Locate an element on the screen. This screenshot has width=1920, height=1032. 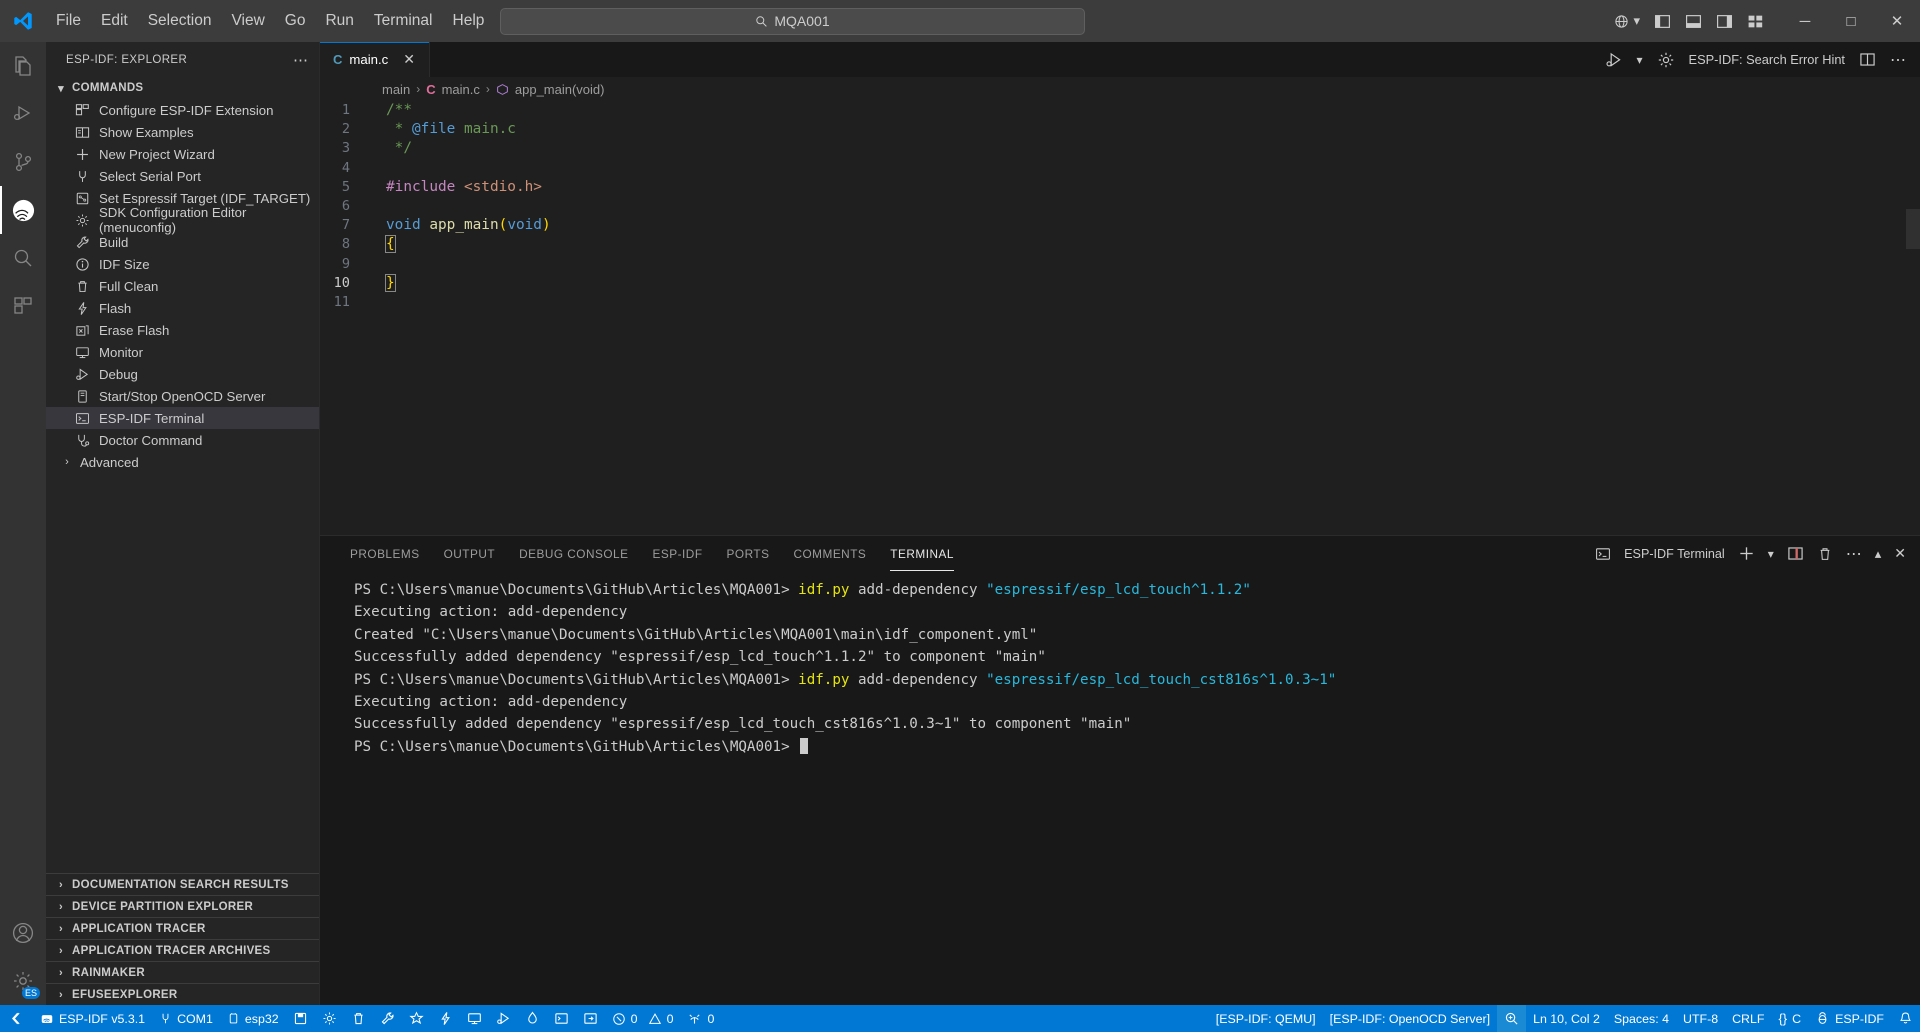
sidebar-item-select-serial-port: Select Serial Port is located at coordinates (182, 176).